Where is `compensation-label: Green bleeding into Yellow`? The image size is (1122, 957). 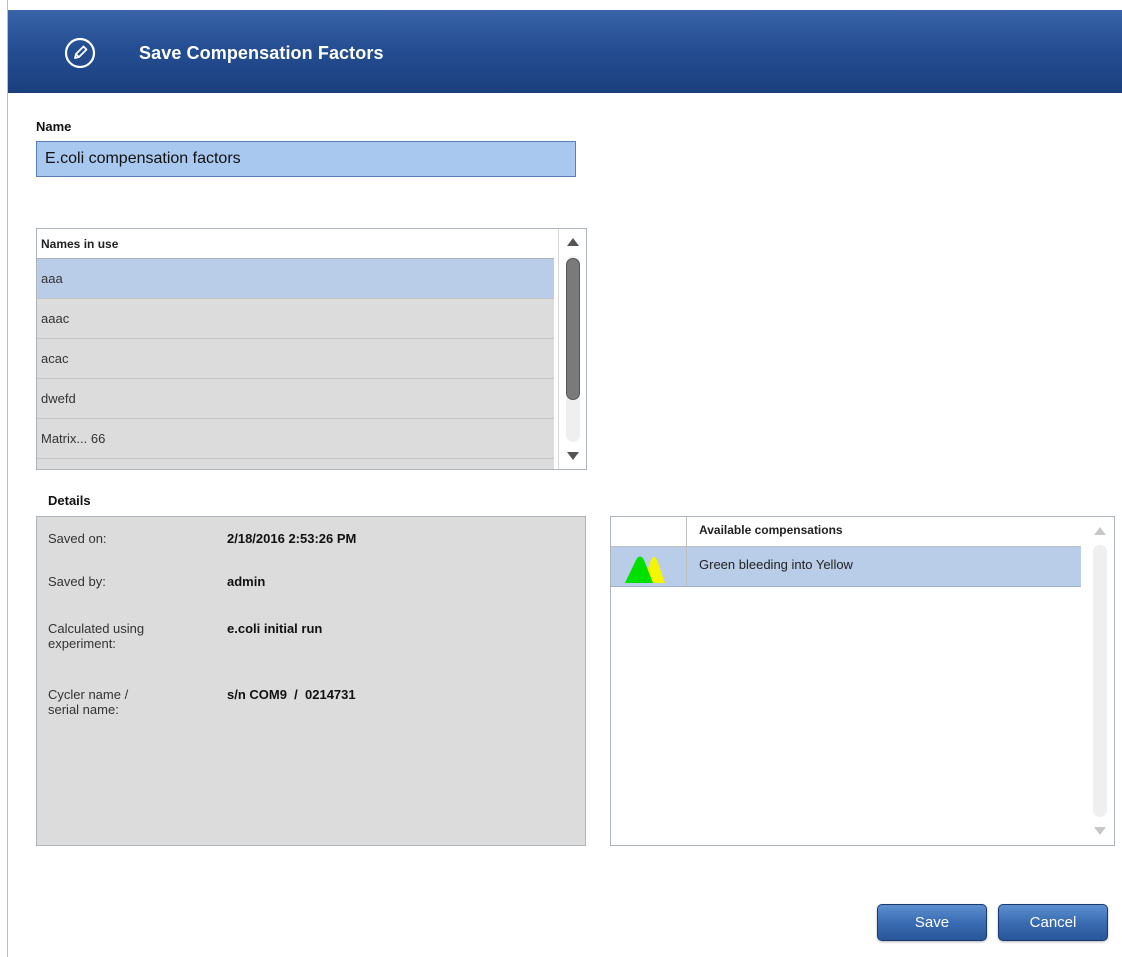 compensation-label: Green bleeding into Yellow is located at coordinates (776, 564).